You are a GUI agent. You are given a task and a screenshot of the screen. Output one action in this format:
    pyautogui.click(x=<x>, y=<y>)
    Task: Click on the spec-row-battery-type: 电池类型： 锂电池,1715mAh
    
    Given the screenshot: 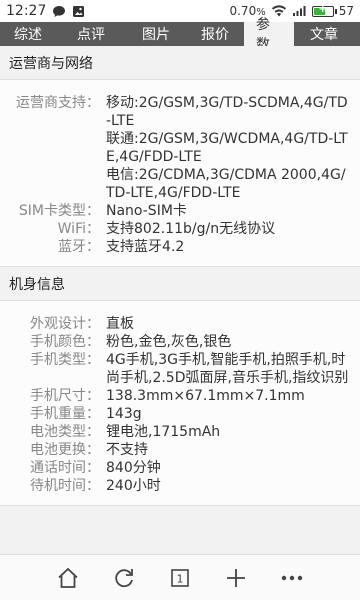 What is the action you would take?
    pyautogui.click(x=180, y=432)
    